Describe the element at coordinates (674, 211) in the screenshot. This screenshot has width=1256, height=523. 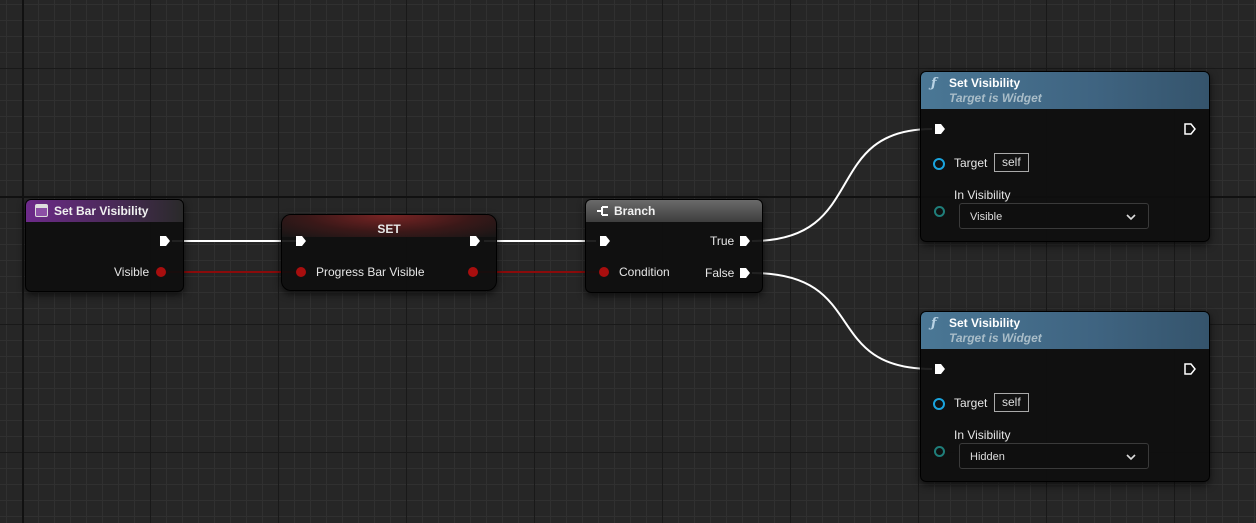
I see `branch-node-header: Branch` at that location.